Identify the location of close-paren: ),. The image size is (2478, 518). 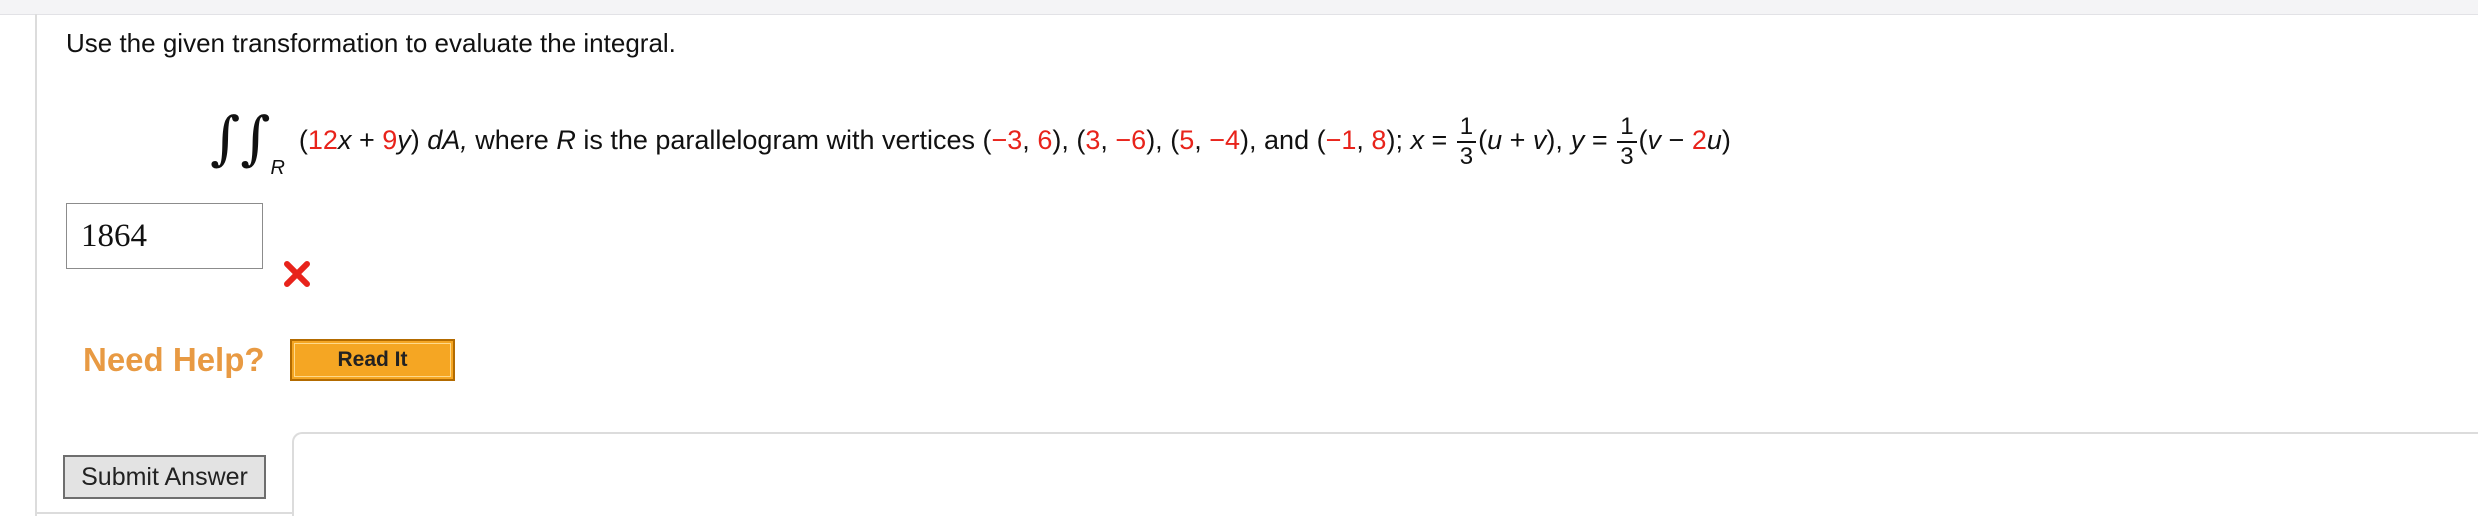
(1554, 139).